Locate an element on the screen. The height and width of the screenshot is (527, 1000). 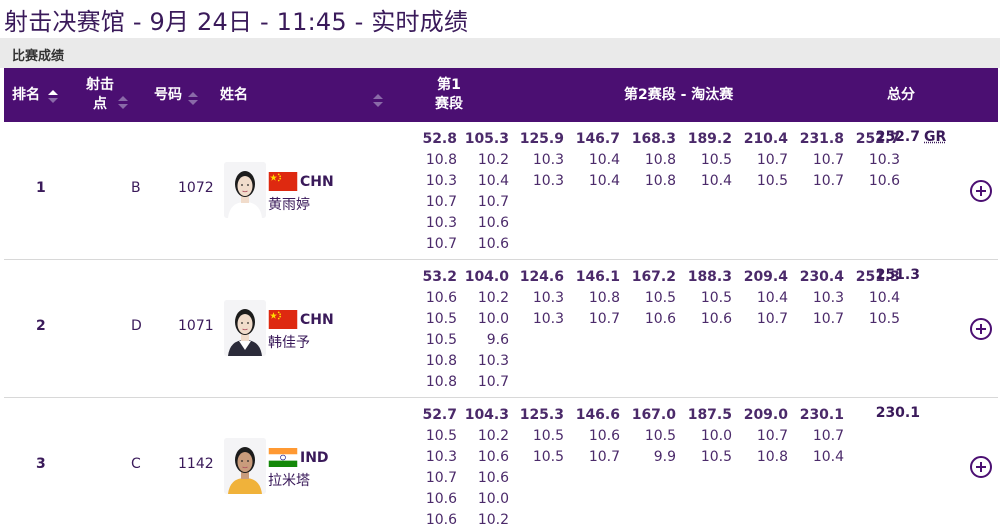
stage2-subtotal: 146.1 is located at coordinates (595, 277).